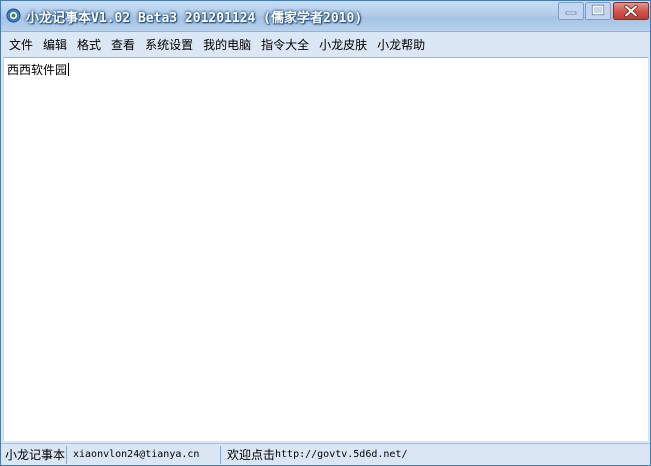 This screenshot has height=466, width=651. Describe the element at coordinates (401, 44) in the screenshot. I see `menu-help: 小龙帮助` at that location.